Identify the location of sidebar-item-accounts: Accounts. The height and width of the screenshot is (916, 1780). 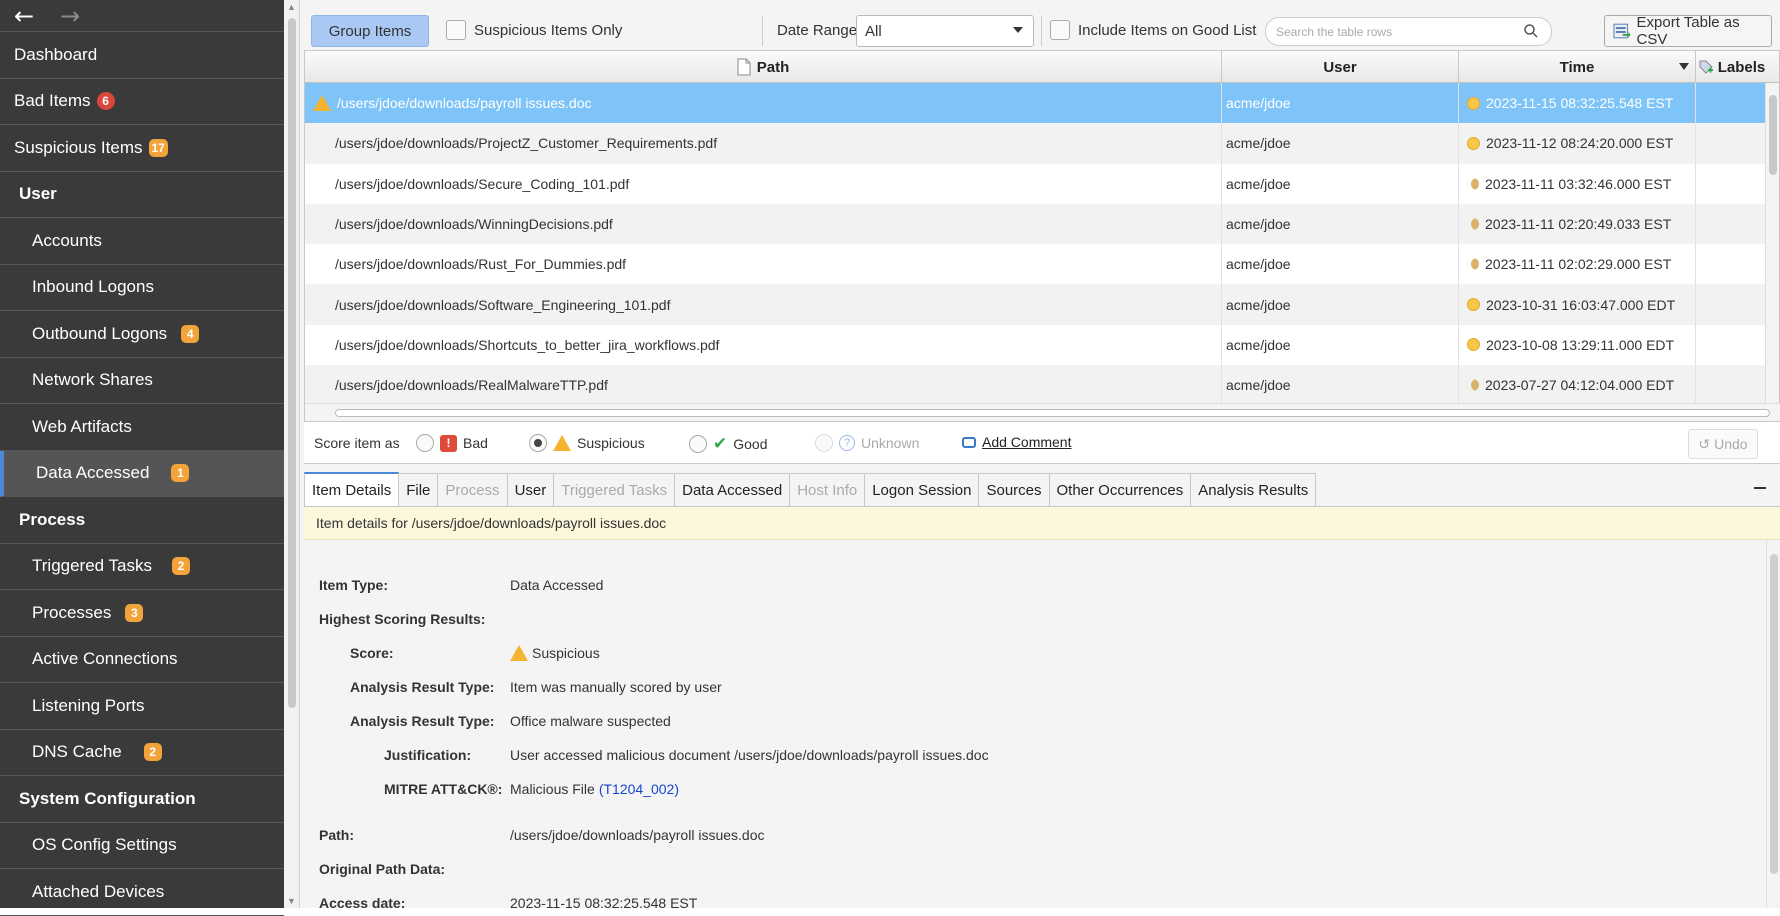
(142, 241).